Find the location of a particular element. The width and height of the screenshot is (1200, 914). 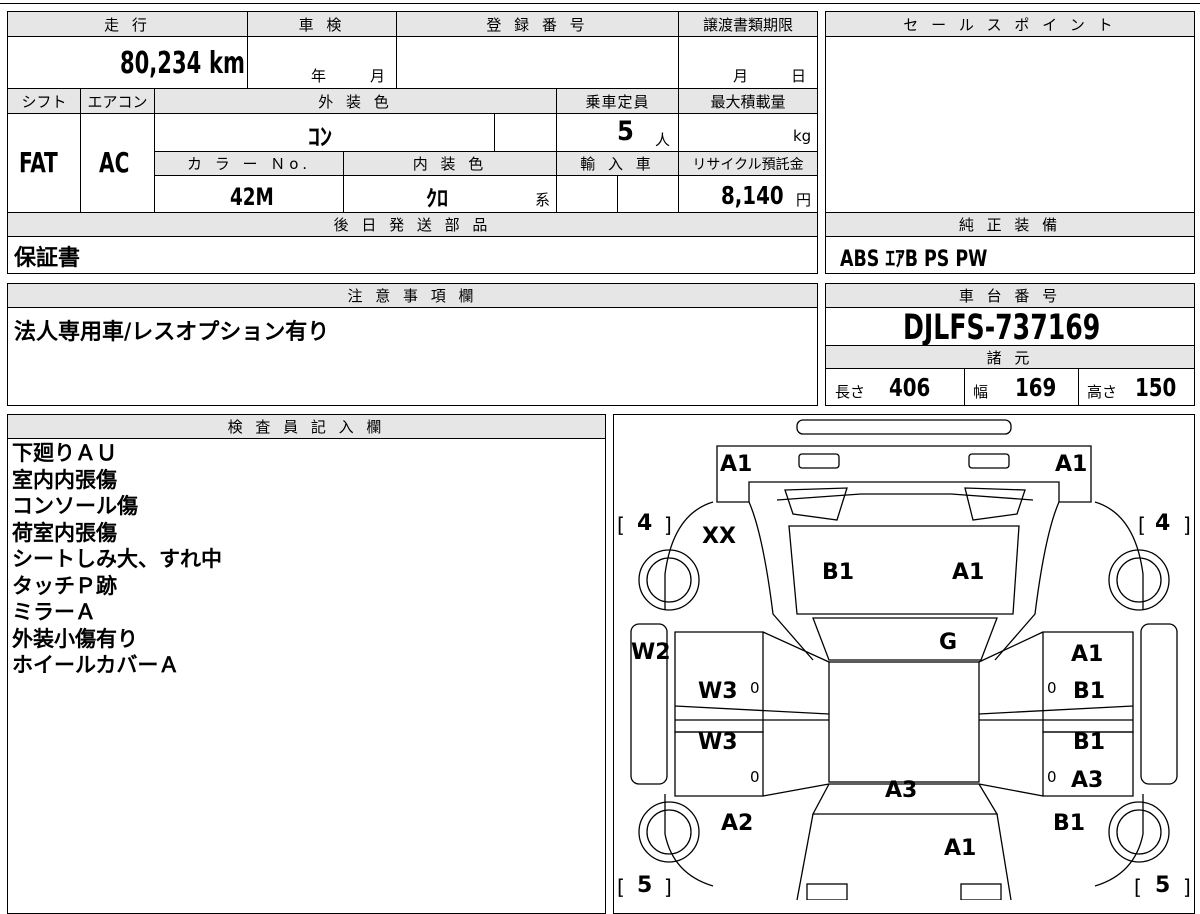

inspector-header: 検 査 員 記 入 欄 is located at coordinates (306, 426).